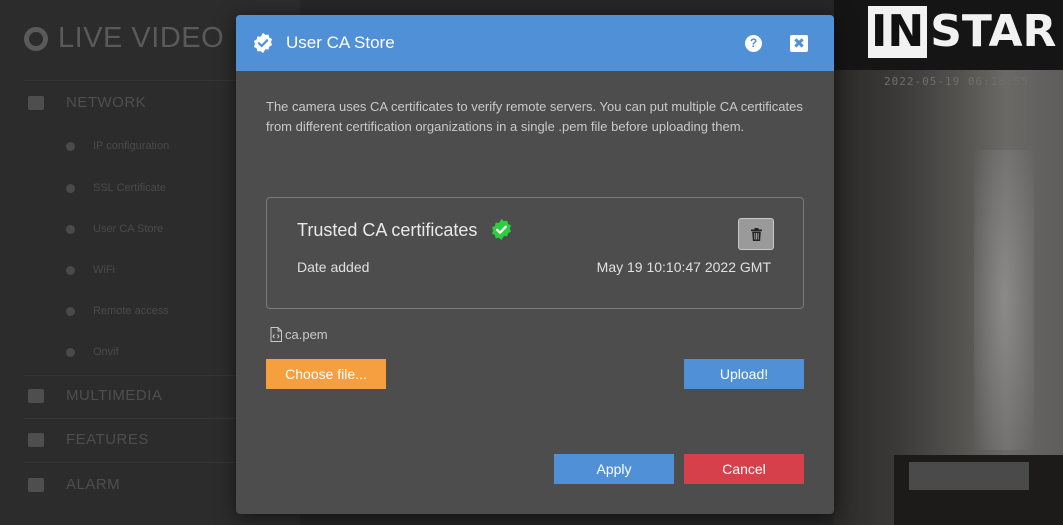  I want to click on network-icon, so click(36, 102).